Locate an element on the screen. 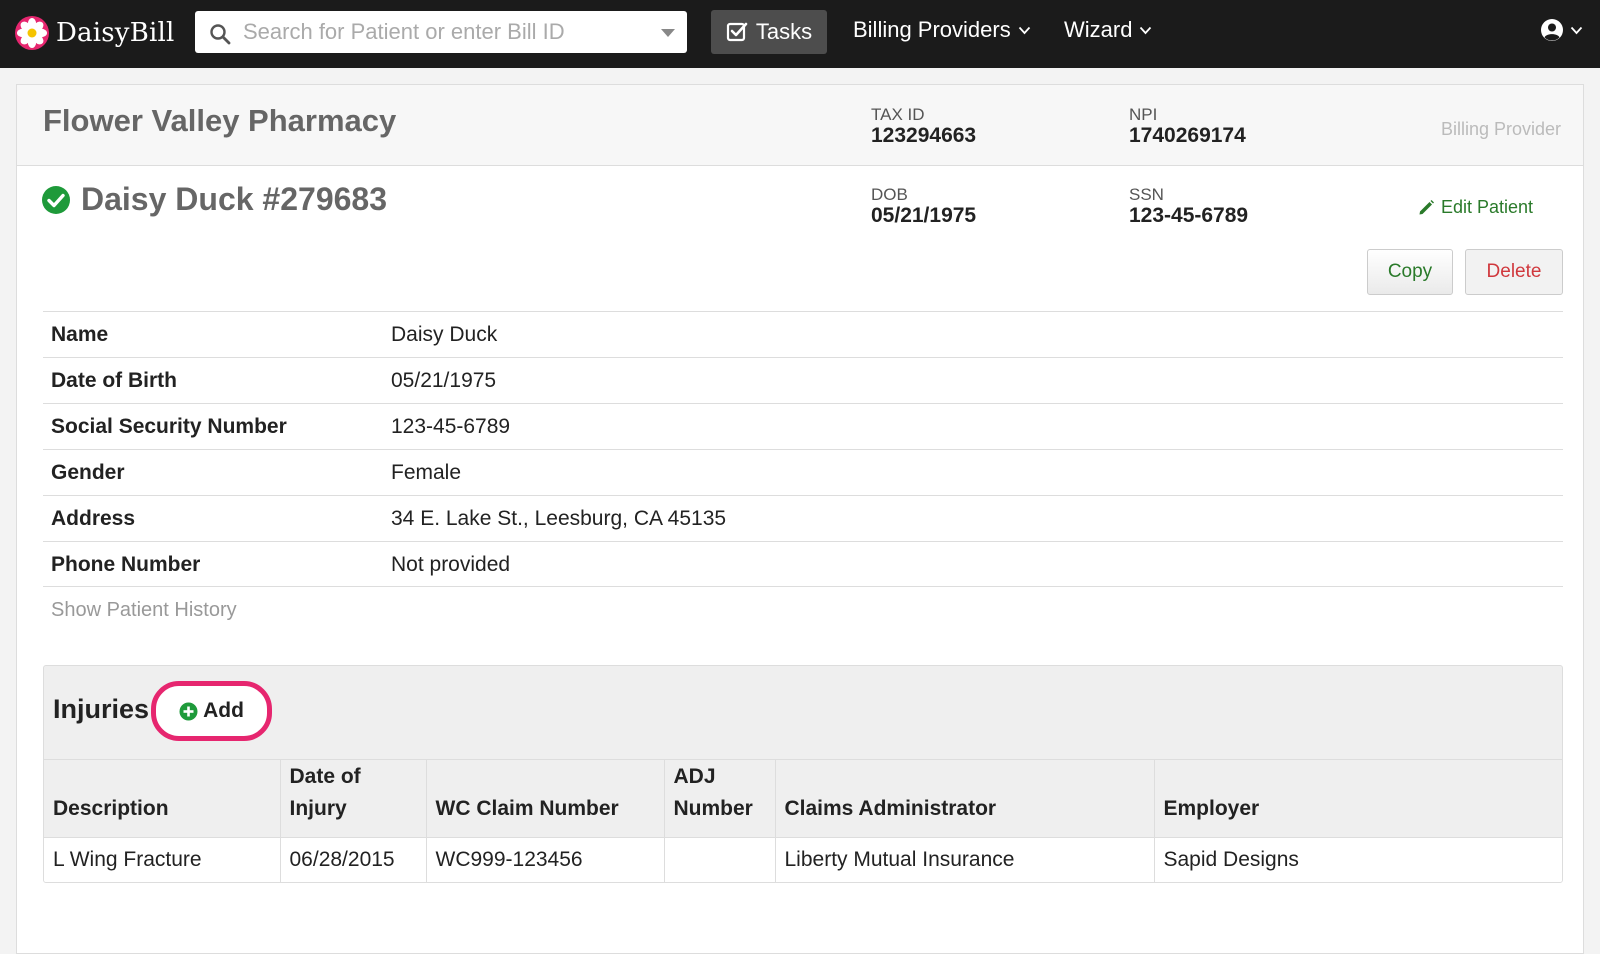 This screenshot has height=954, width=1600. brand: DaisyBill is located at coordinates (94, 33).